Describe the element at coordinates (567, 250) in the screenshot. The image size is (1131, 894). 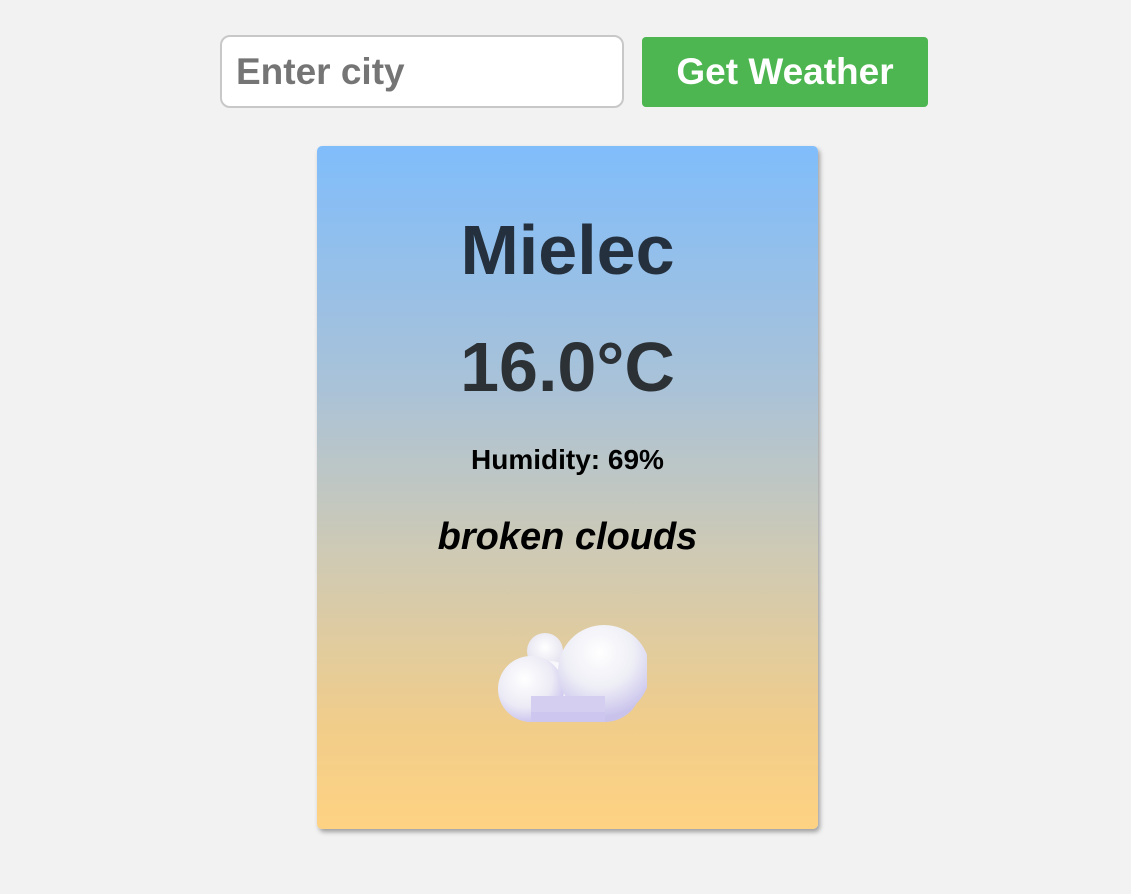
I see `city-name: Mielec` at that location.